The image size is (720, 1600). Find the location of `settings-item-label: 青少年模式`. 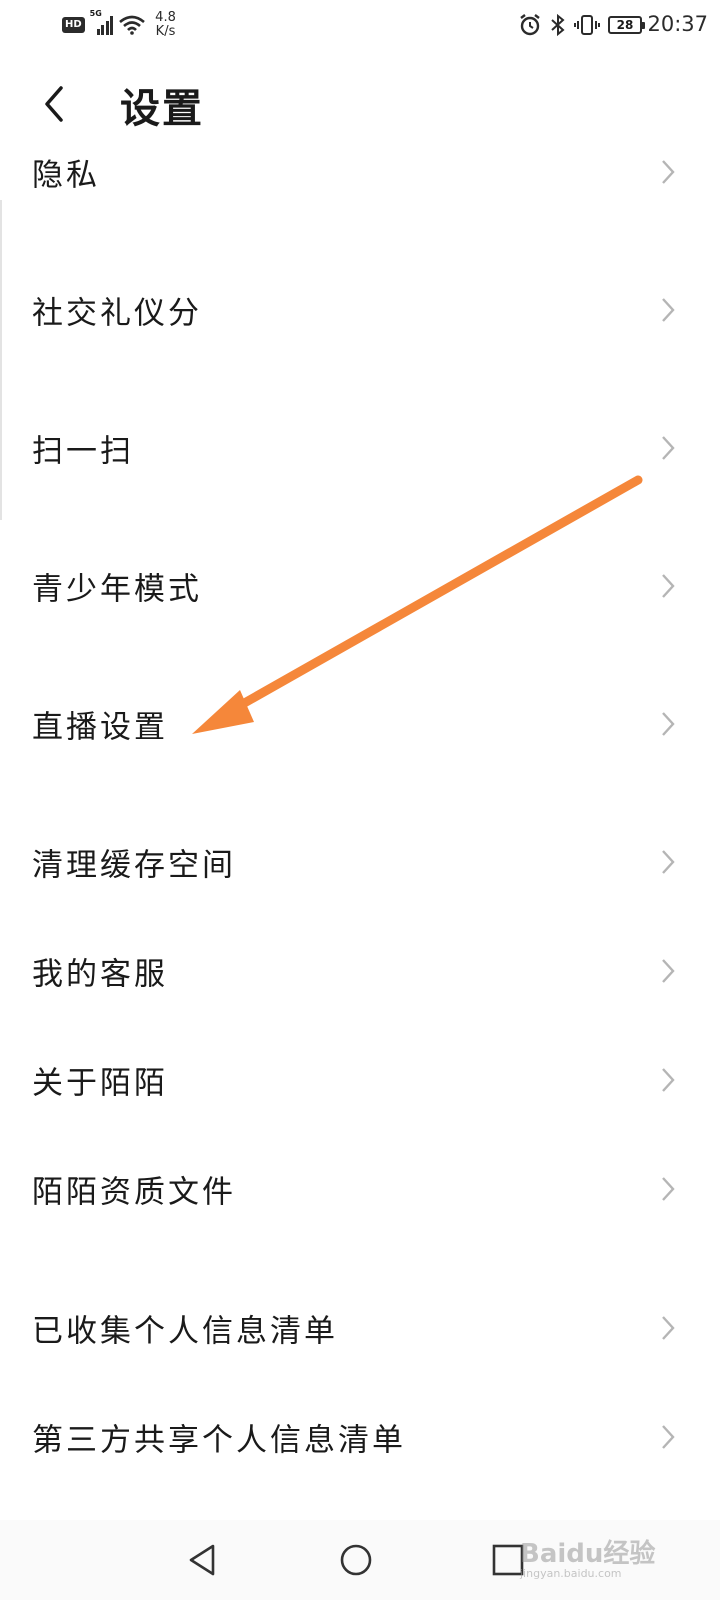

settings-item-label: 青少年模式 is located at coordinates (117, 589).